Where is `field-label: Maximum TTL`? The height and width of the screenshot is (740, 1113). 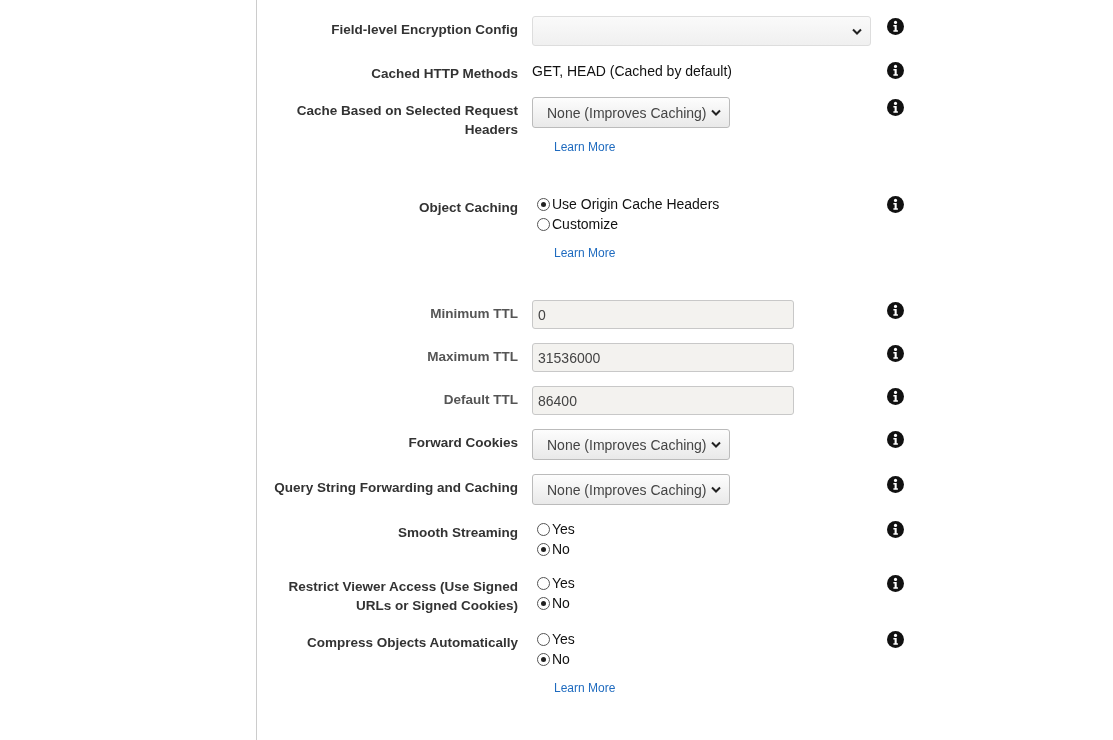
field-label: Maximum TTL is located at coordinates (472, 357).